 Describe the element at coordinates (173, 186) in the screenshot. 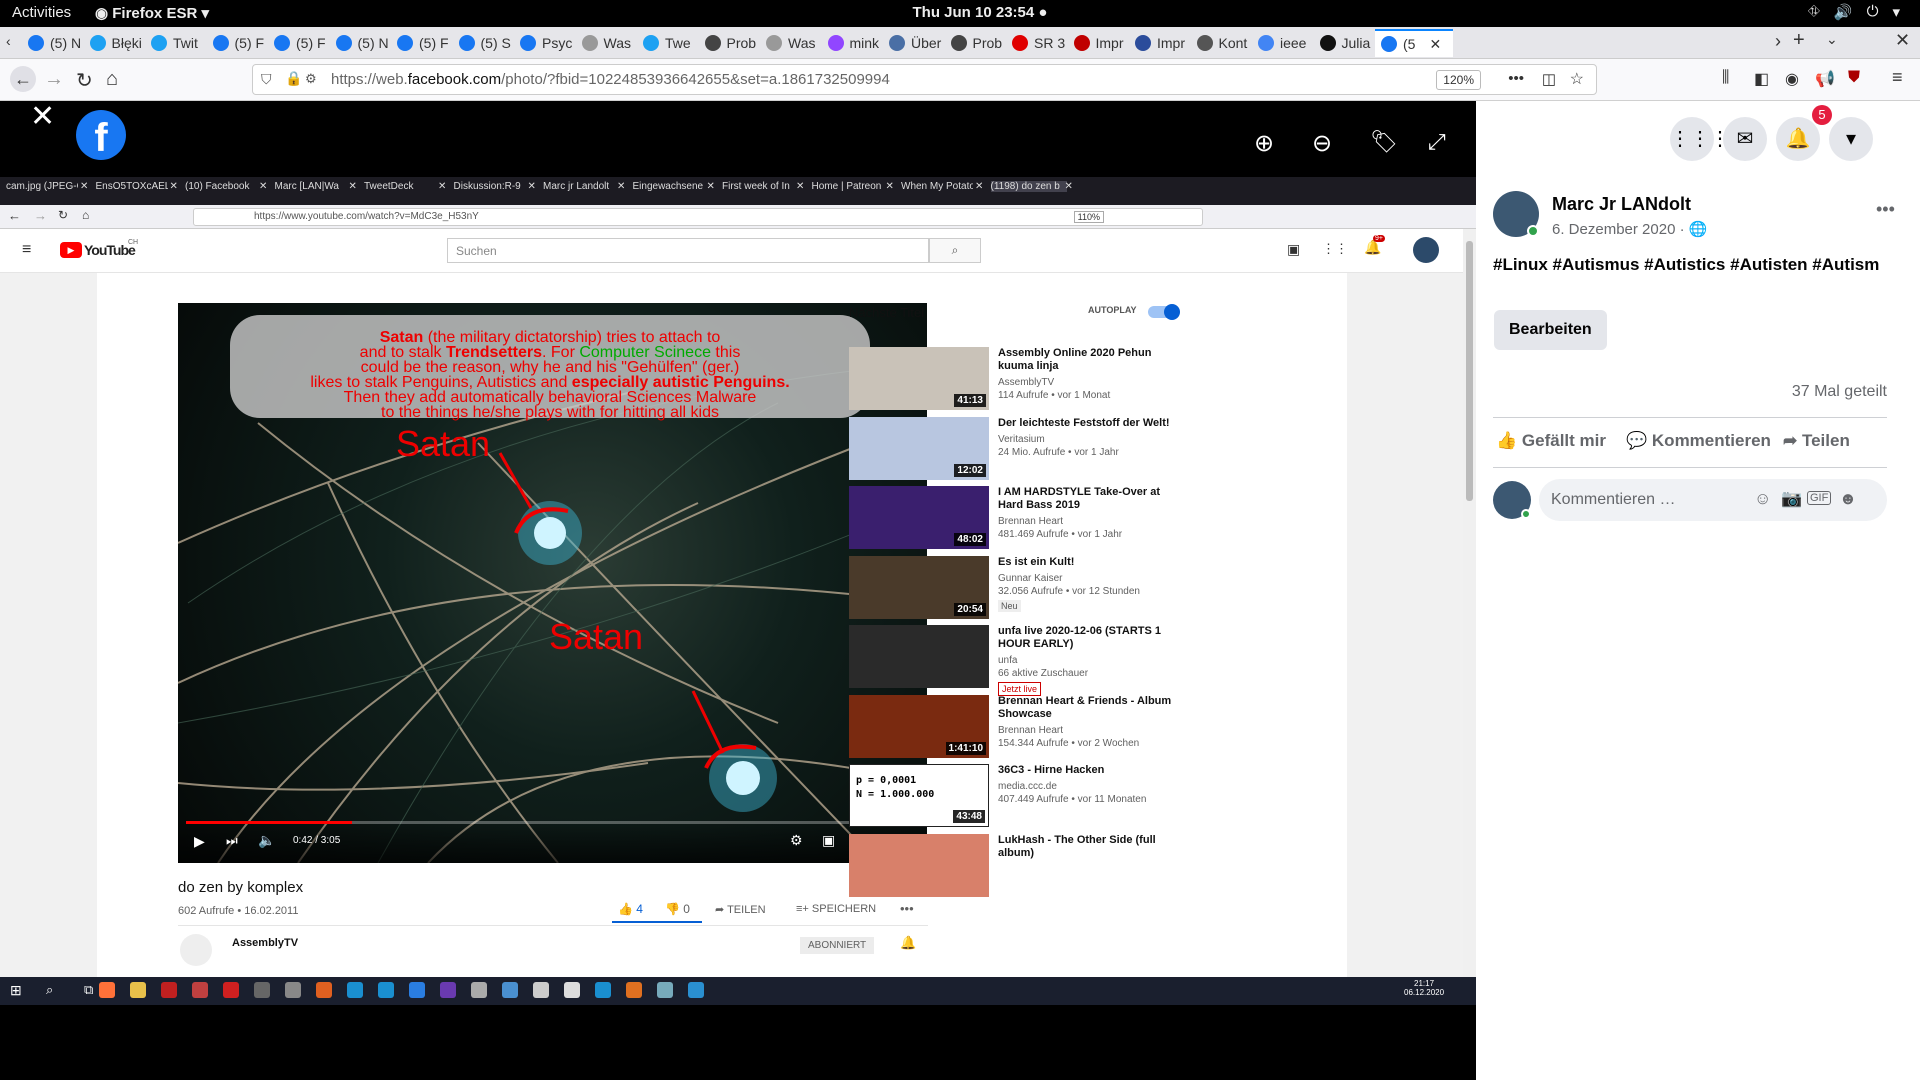

I see `inner-tab-close-icon: ✕` at that location.